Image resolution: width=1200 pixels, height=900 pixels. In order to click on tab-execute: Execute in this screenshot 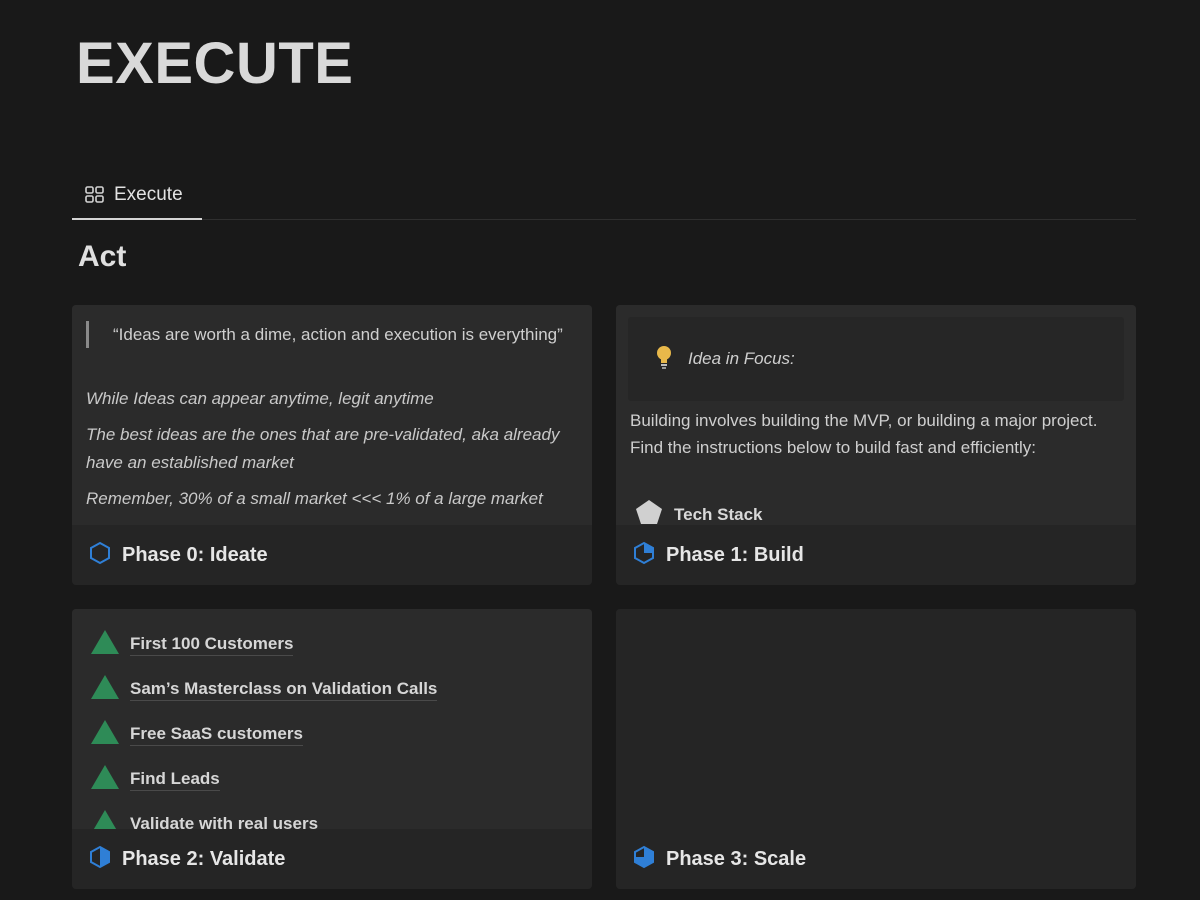, I will do `click(137, 196)`.